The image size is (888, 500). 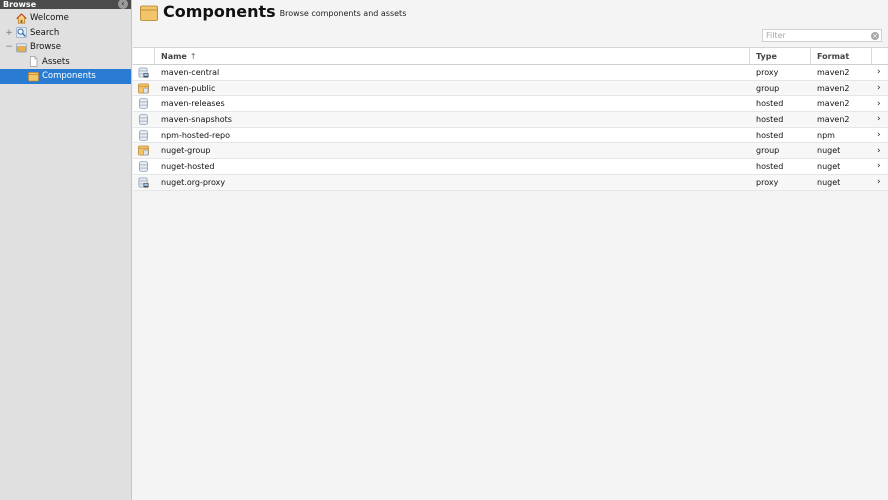 I want to click on repository-format: npm, so click(x=826, y=135).